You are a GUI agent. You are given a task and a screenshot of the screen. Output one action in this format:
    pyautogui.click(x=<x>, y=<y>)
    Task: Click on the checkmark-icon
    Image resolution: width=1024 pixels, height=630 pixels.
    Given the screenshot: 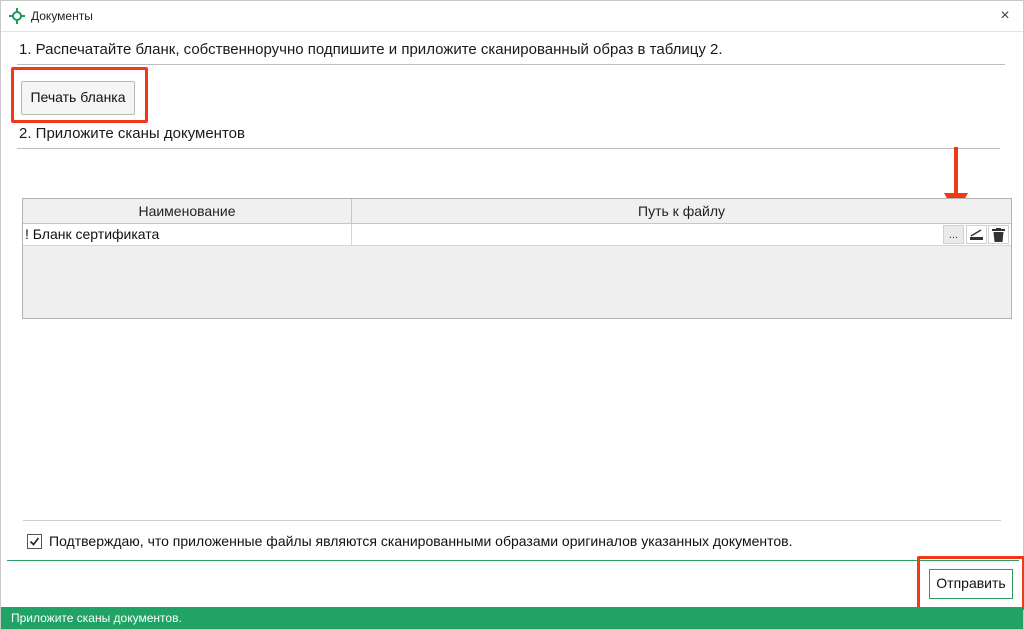 What is the action you would take?
    pyautogui.click(x=34, y=541)
    